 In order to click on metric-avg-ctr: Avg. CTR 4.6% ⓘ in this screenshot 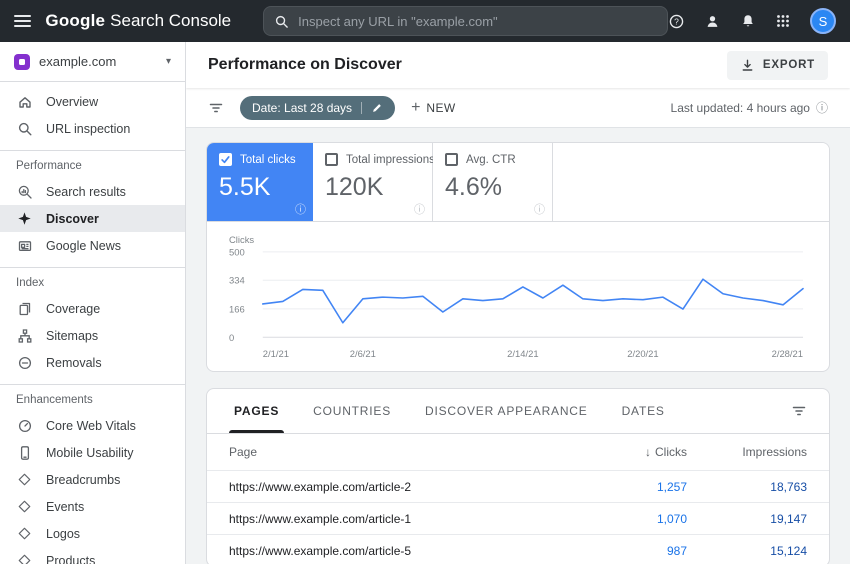, I will do `click(493, 182)`.